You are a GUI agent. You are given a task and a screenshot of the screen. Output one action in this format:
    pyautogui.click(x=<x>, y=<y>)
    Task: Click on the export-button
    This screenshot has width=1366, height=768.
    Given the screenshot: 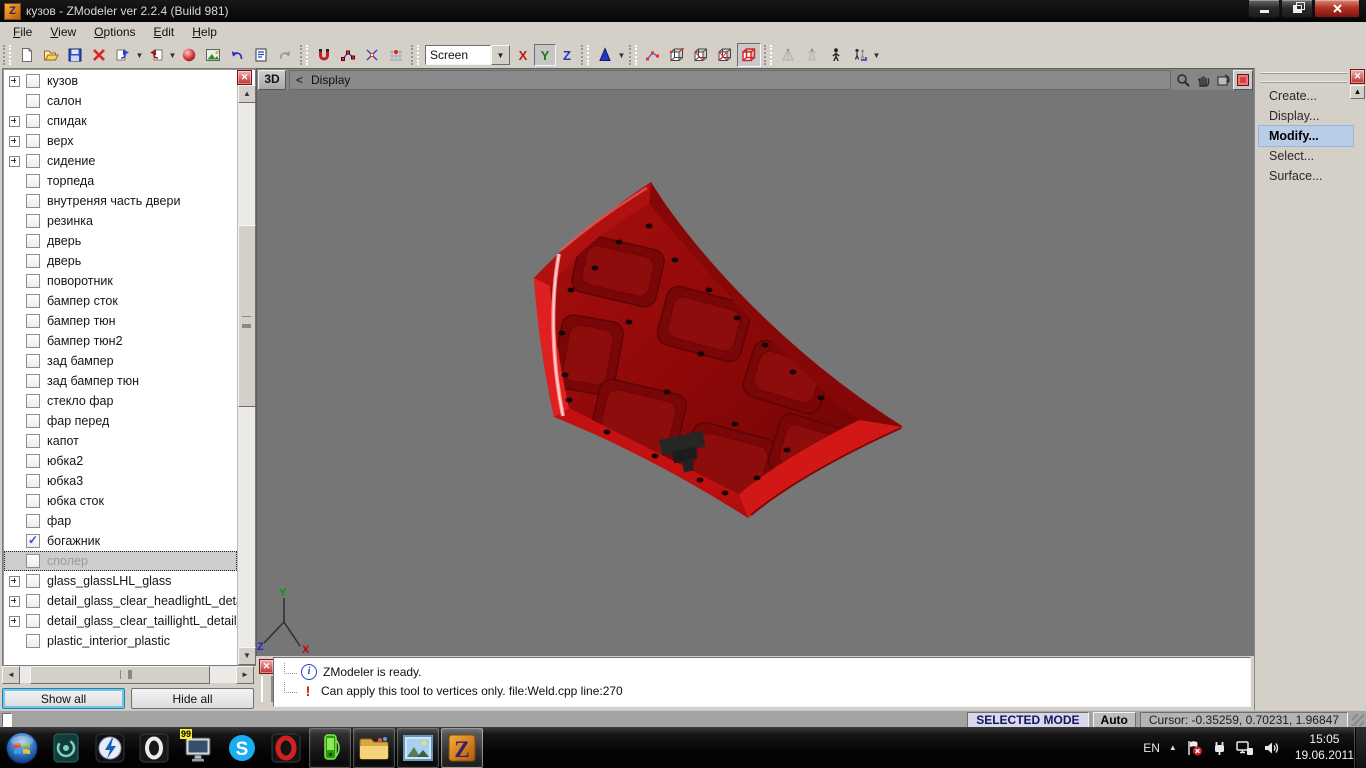 What is the action you would take?
    pyautogui.click(x=123, y=55)
    